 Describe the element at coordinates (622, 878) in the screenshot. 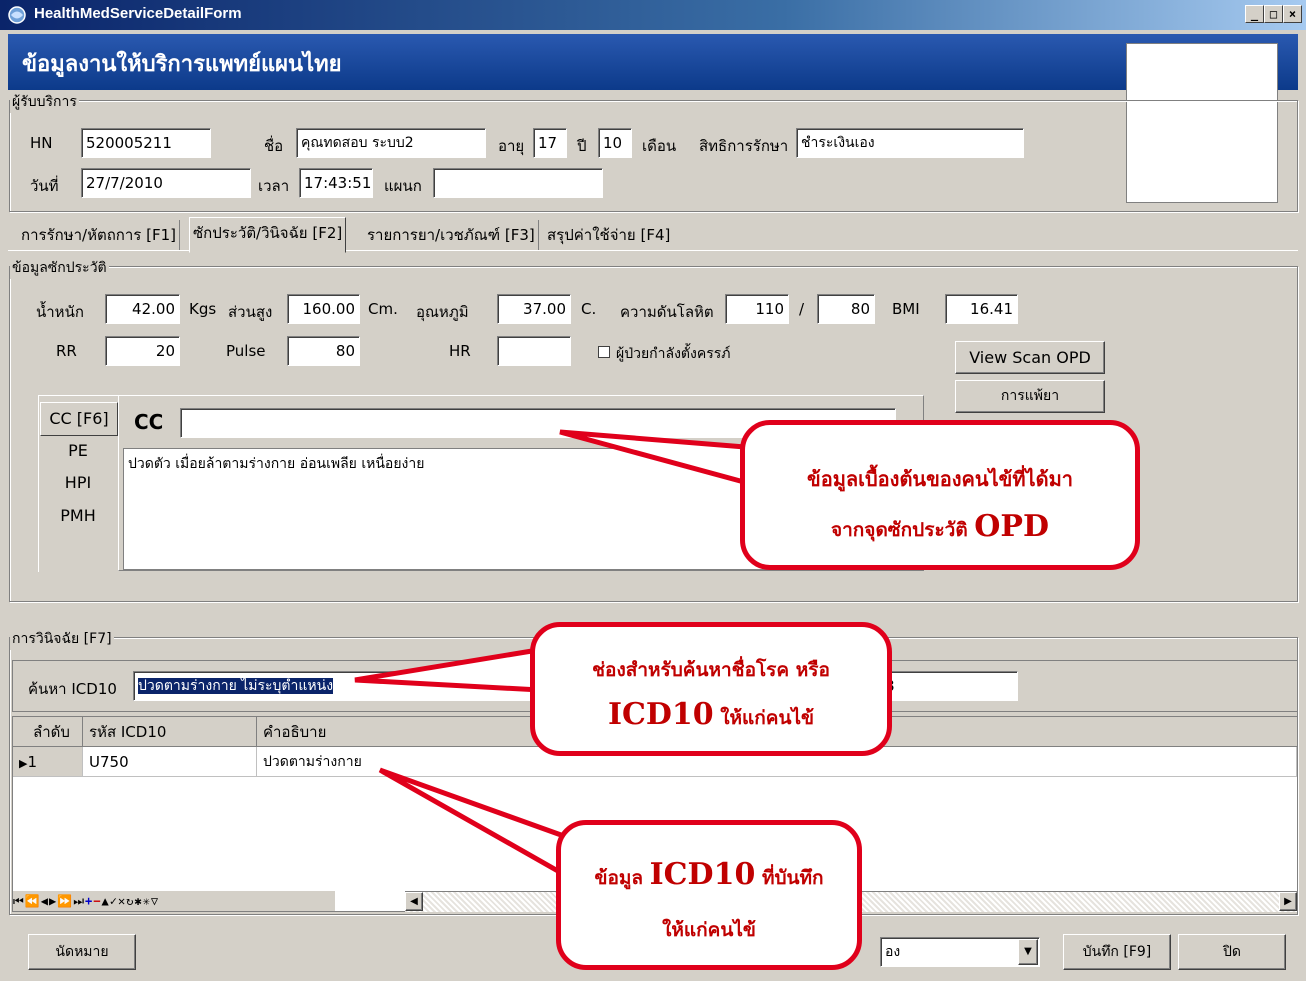

I see `callout-record-line1a: ข้อมูล` at that location.